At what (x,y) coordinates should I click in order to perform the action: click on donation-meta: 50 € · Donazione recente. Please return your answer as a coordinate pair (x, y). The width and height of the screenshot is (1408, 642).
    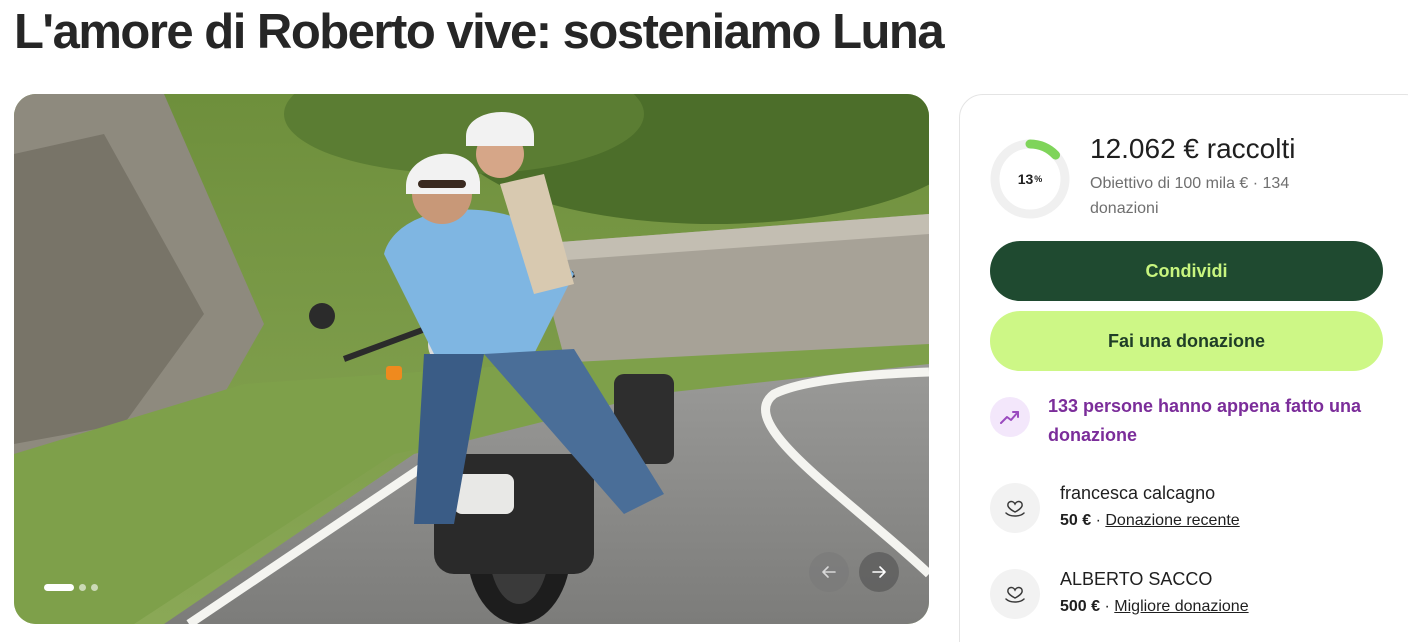
    Looking at the image, I should click on (1150, 521).